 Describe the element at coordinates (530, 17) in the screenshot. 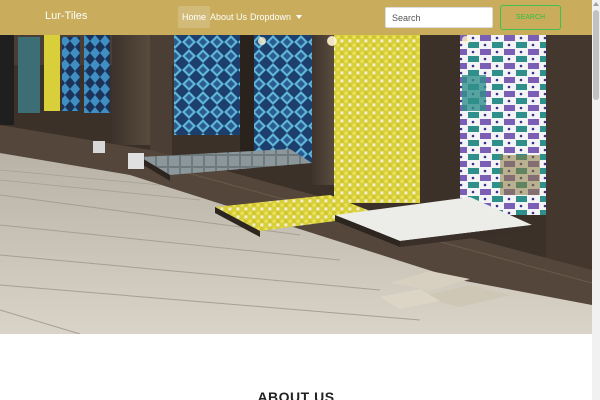

I see `search-button: SEARCH` at that location.